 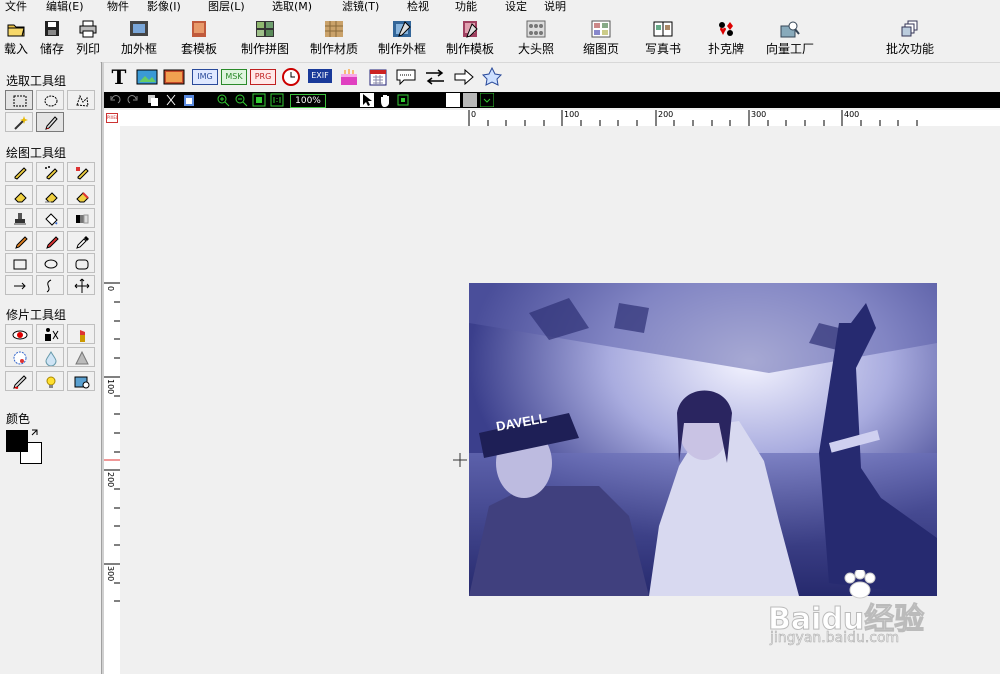 I want to click on swap-colors-icon, so click(x=35, y=433).